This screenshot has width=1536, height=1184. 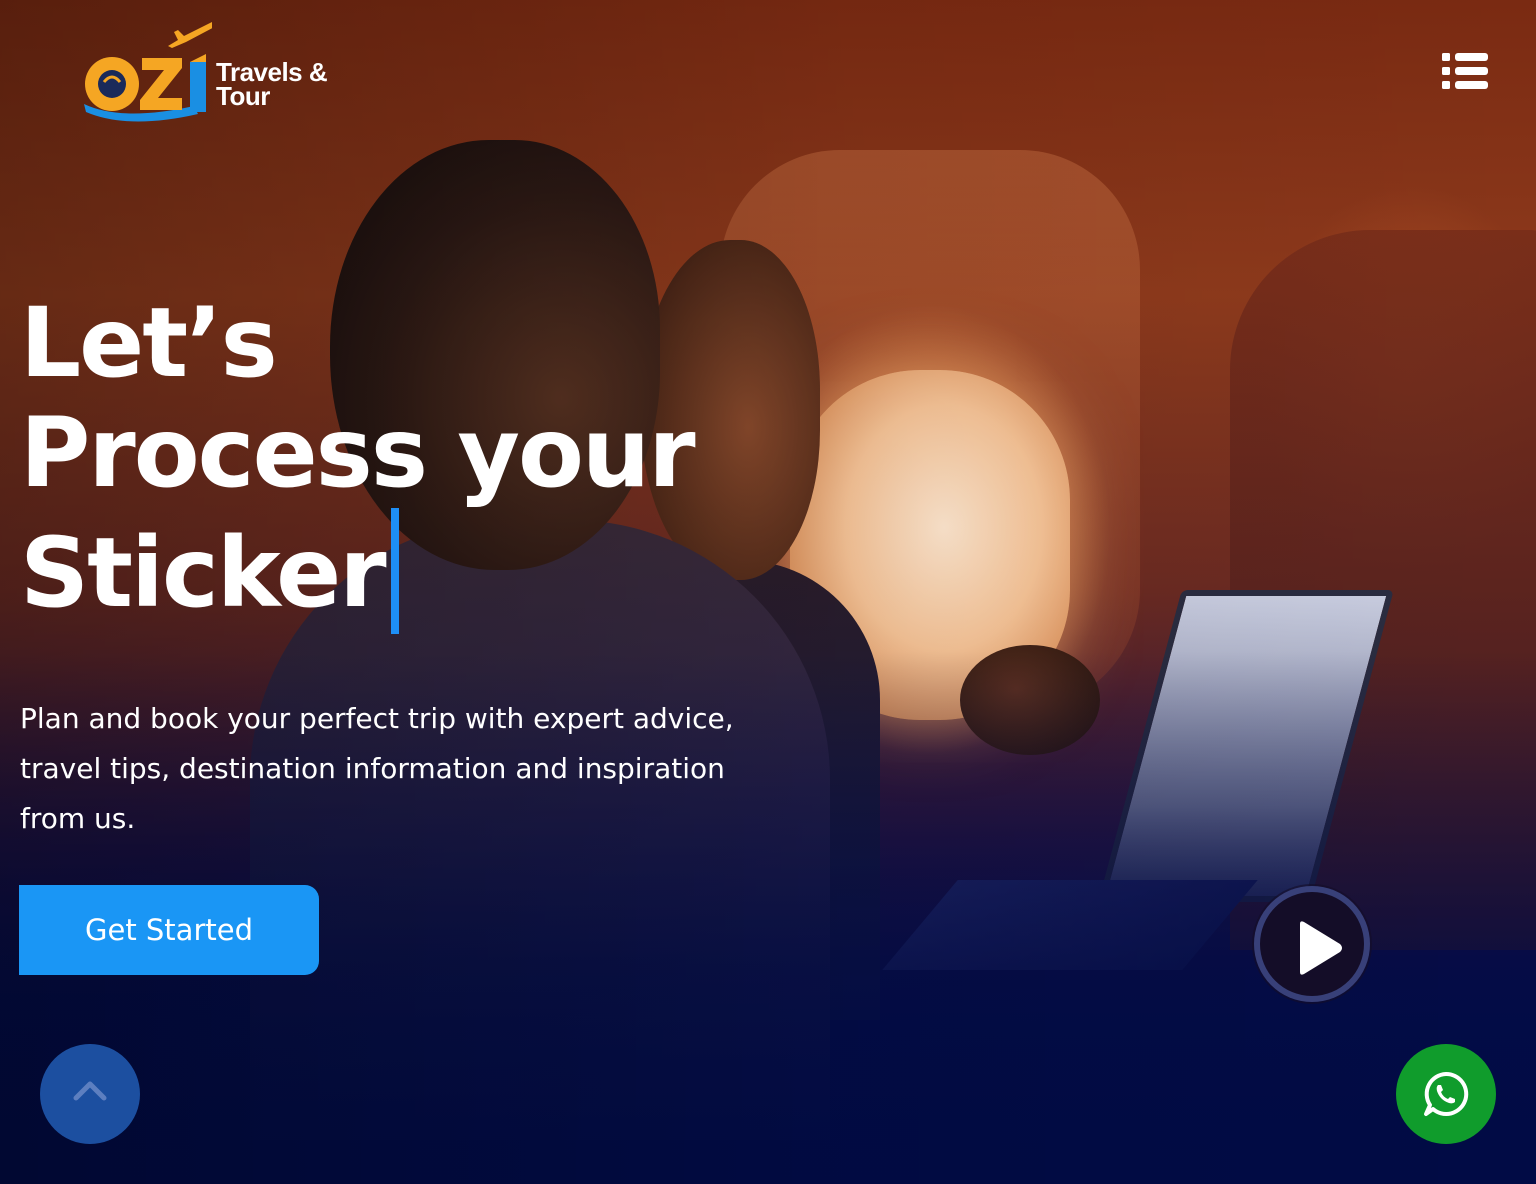 I want to click on whatsapp-chat-button, so click(x=1446, y=1094).